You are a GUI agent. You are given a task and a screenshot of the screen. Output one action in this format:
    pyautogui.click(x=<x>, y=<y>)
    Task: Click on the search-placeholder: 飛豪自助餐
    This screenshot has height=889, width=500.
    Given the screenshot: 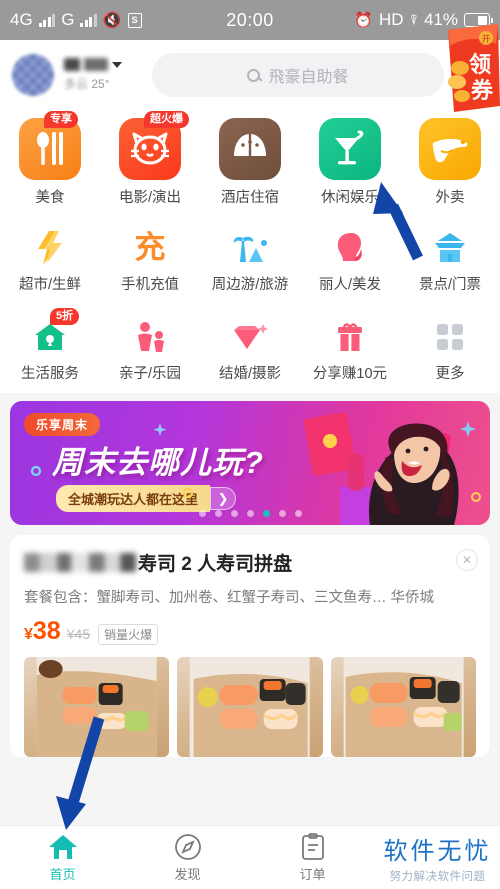 What is the action you would take?
    pyautogui.click(x=308, y=77)
    